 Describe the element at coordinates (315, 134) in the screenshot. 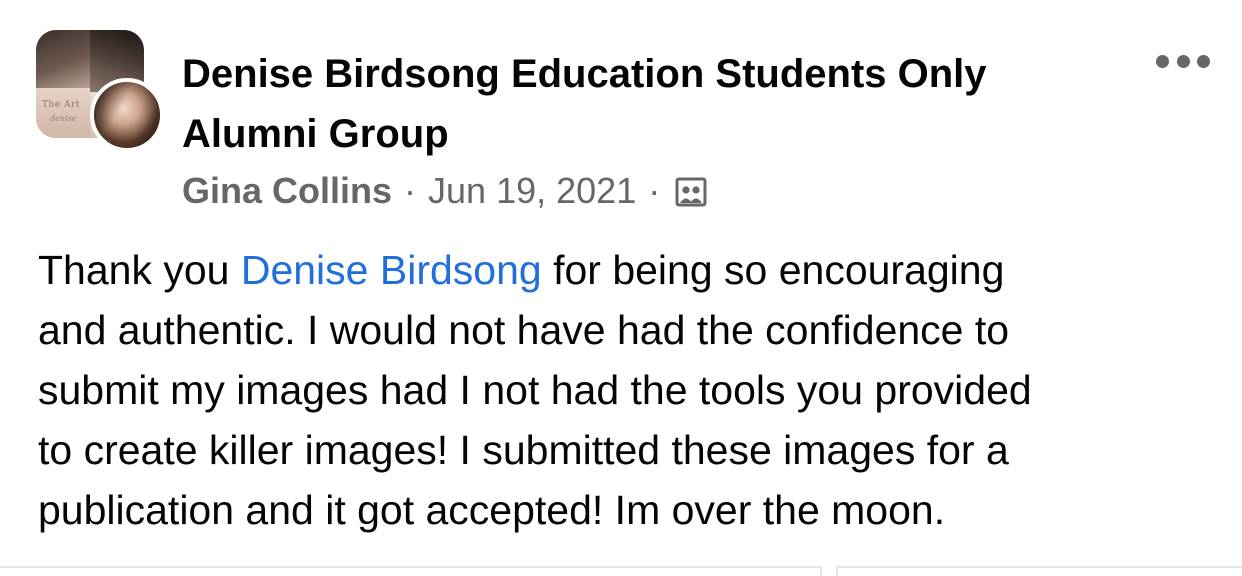

I see `group-name-line: Alumni Group` at that location.